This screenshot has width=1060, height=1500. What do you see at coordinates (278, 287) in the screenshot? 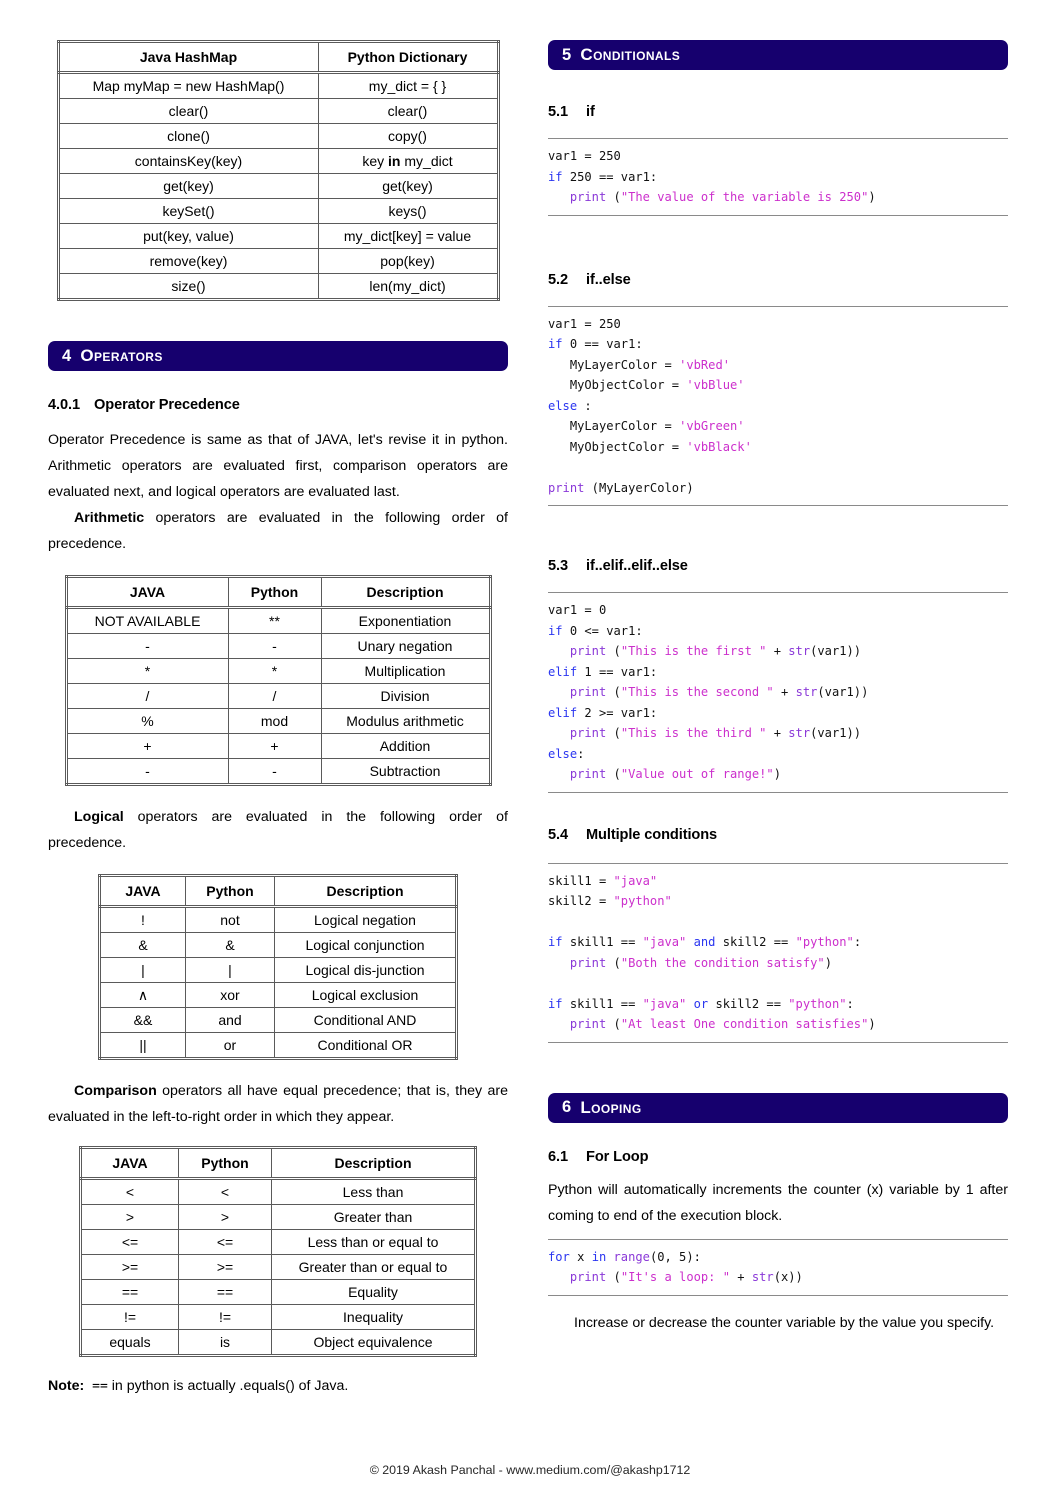
I see `table-row: size() len(my_dict)` at bounding box center [278, 287].